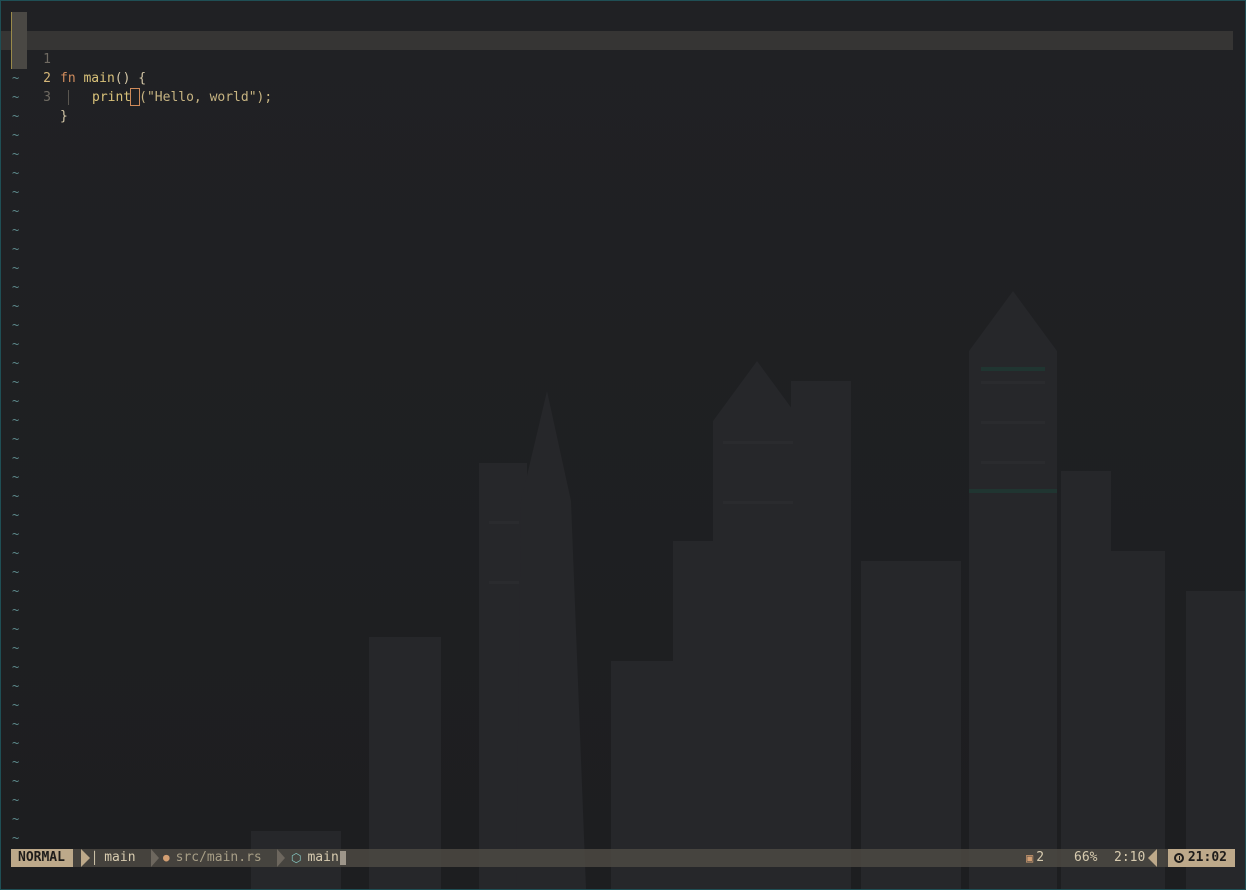 The width and height of the screenshot is (1246, 890). I want to click on punctuation-token: }, so click(64, 116).